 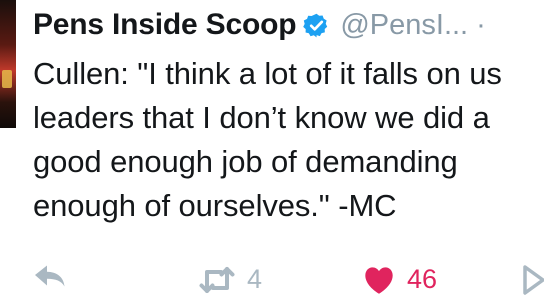 I want to click on verified-badge-icon, so click(x=315, y=25).